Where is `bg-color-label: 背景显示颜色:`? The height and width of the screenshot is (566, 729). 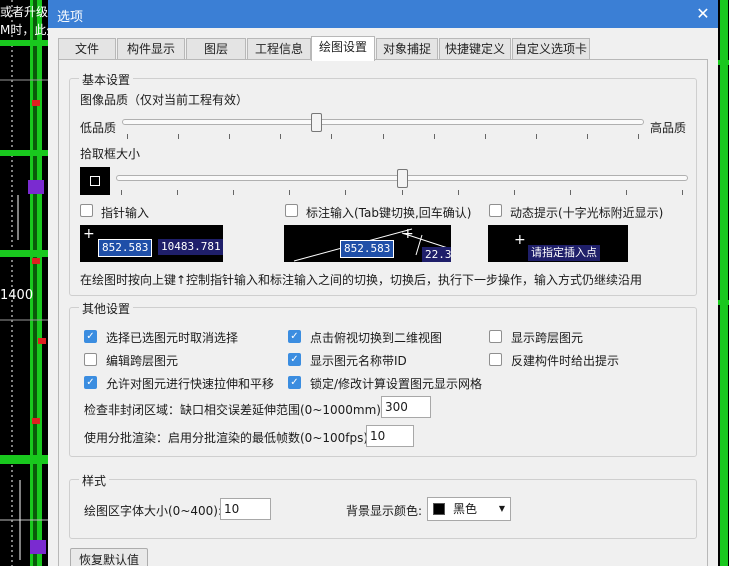
bg-color-label: 背景显示颜色: is located at coordinates (384, 511).